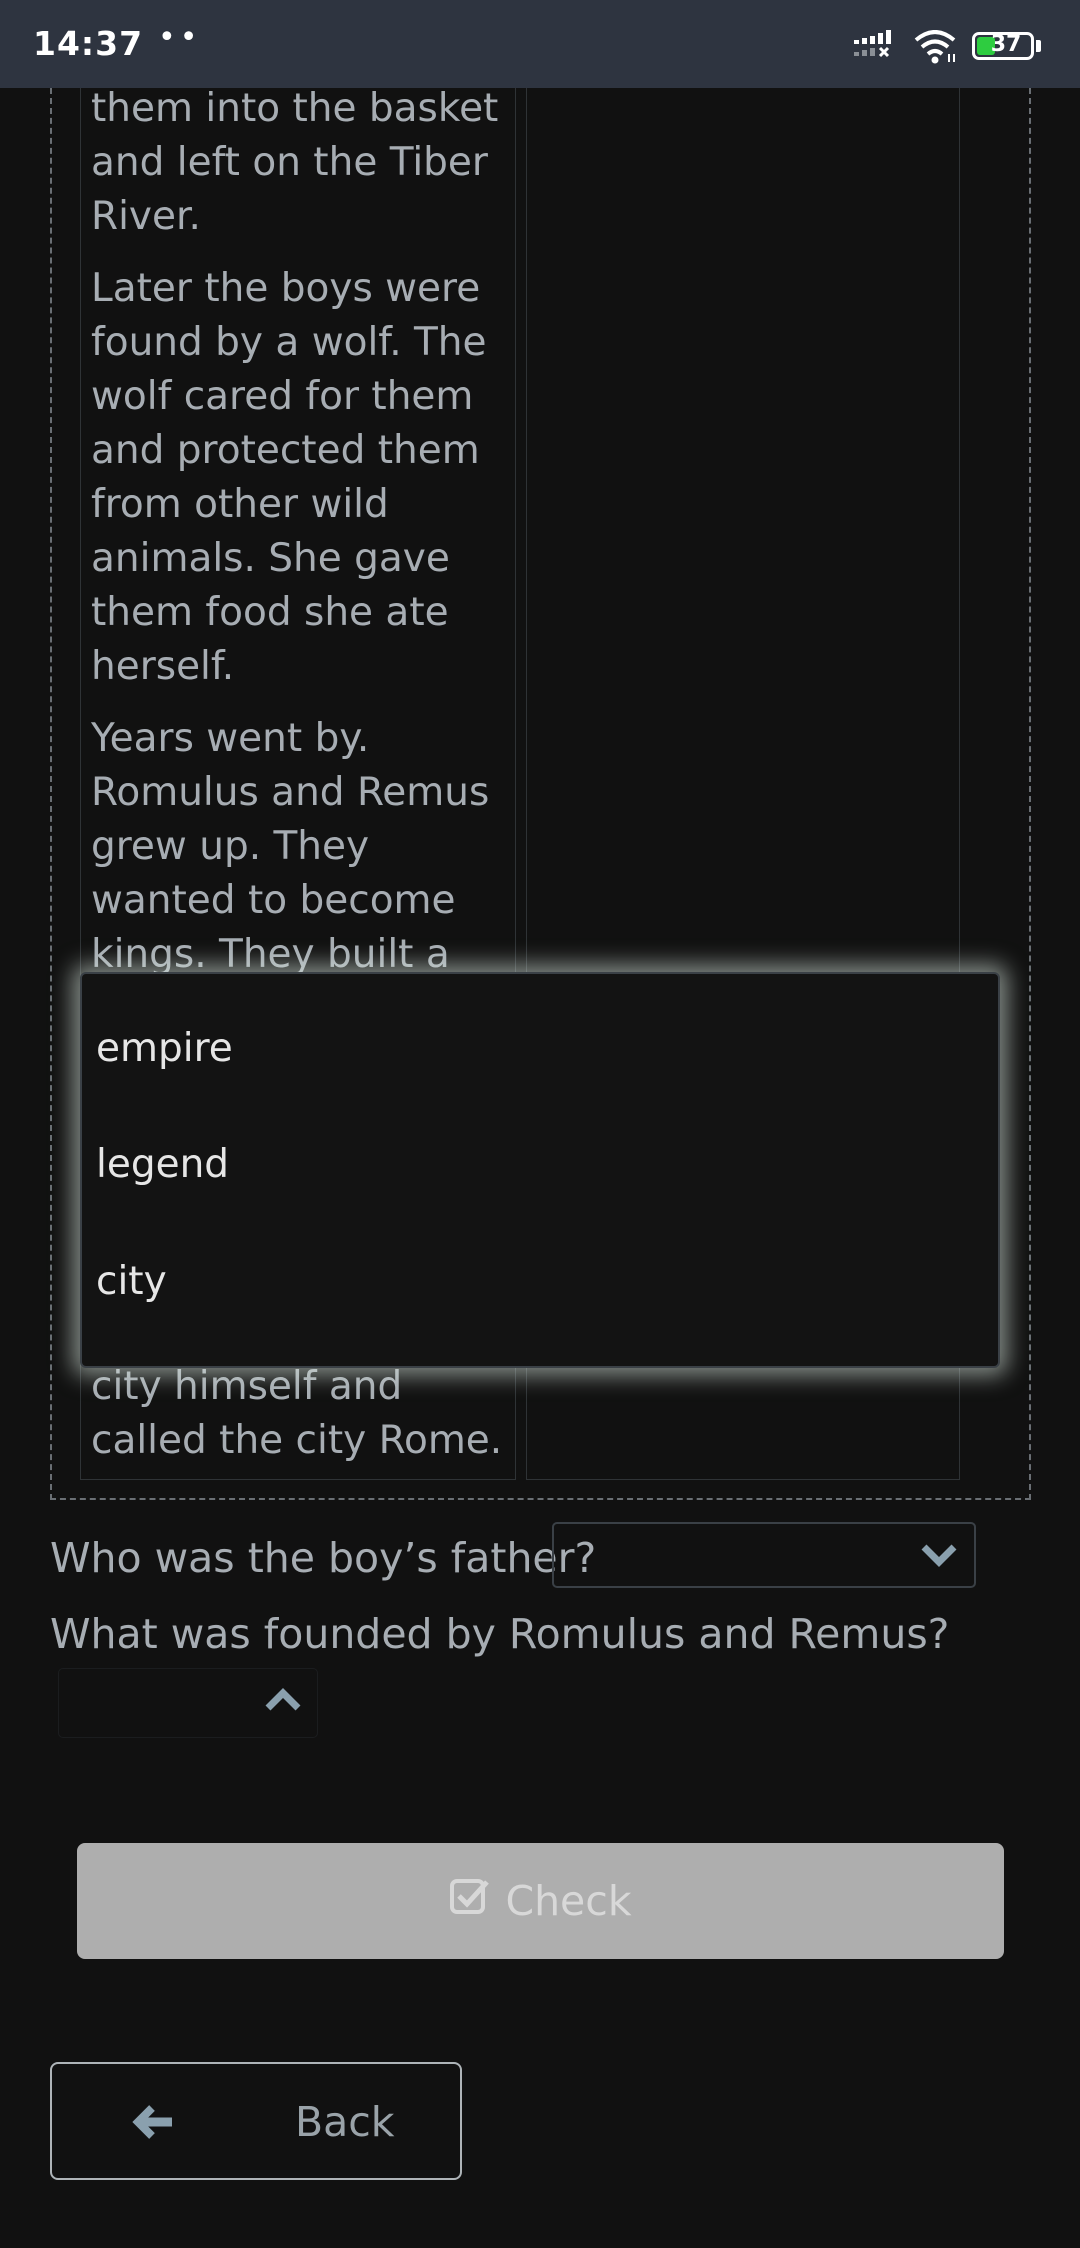 This screenshot has height=2248, width=1080. Describe the element at coordinates (283, 1702) in the screenshot. I see `chevron-up-icon` at that location.